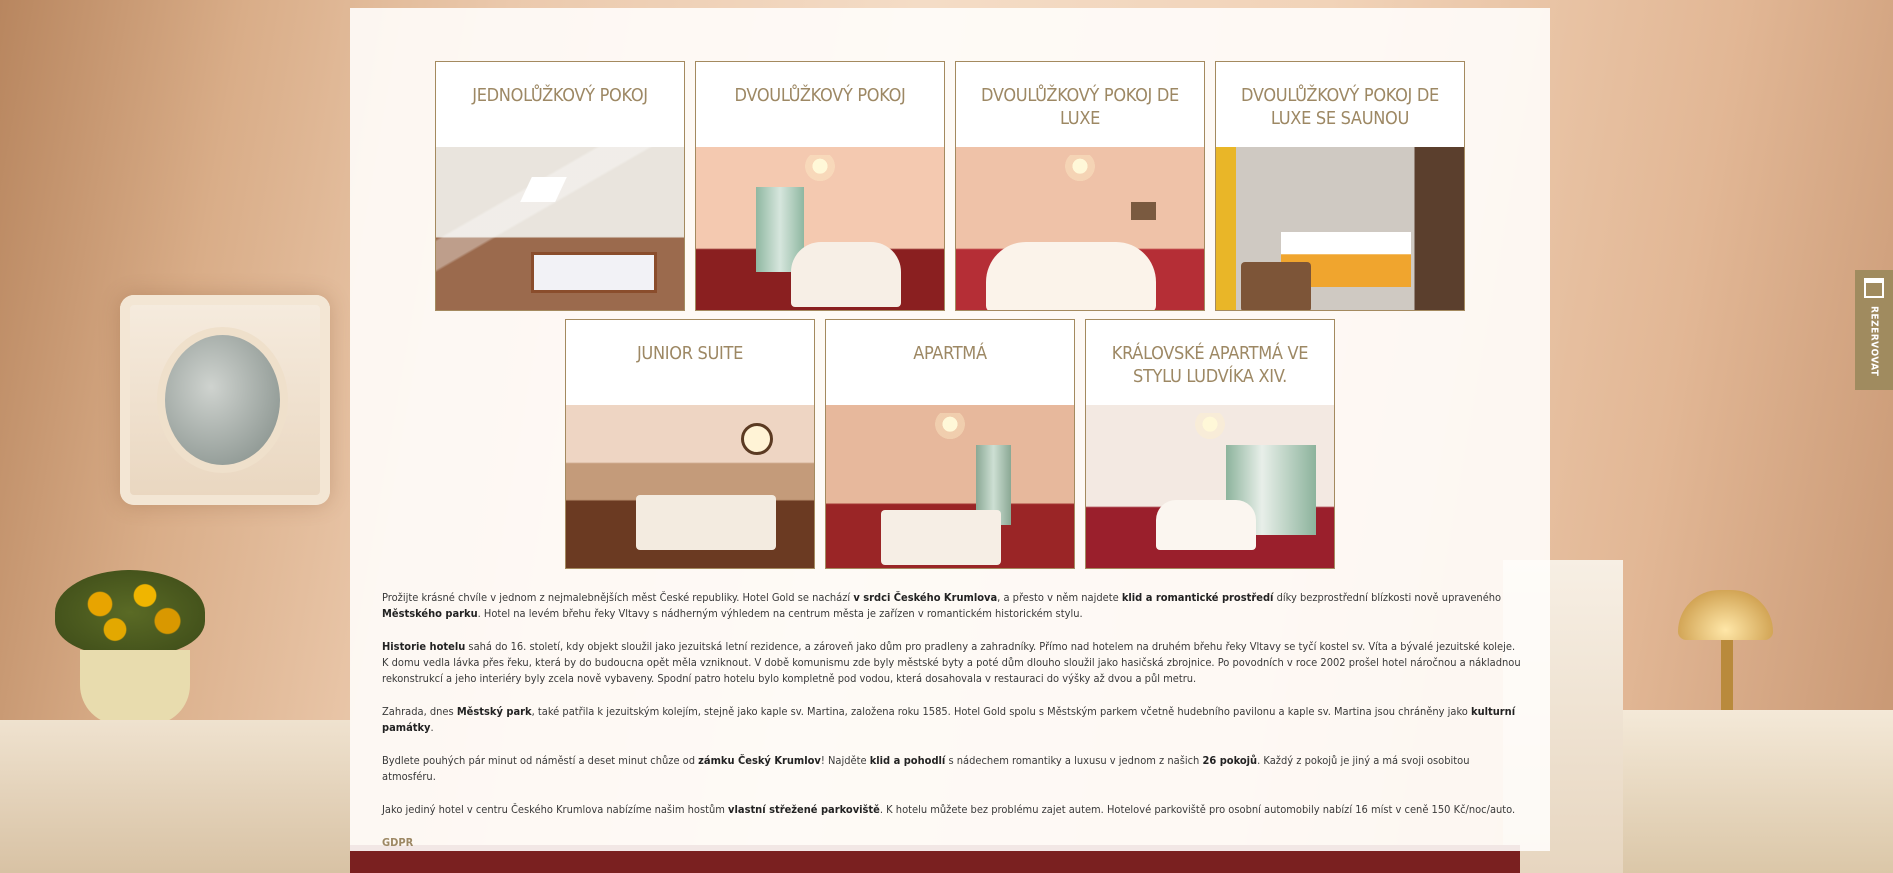  I want to click on room-photo-junior-suite, so click(690, 486).